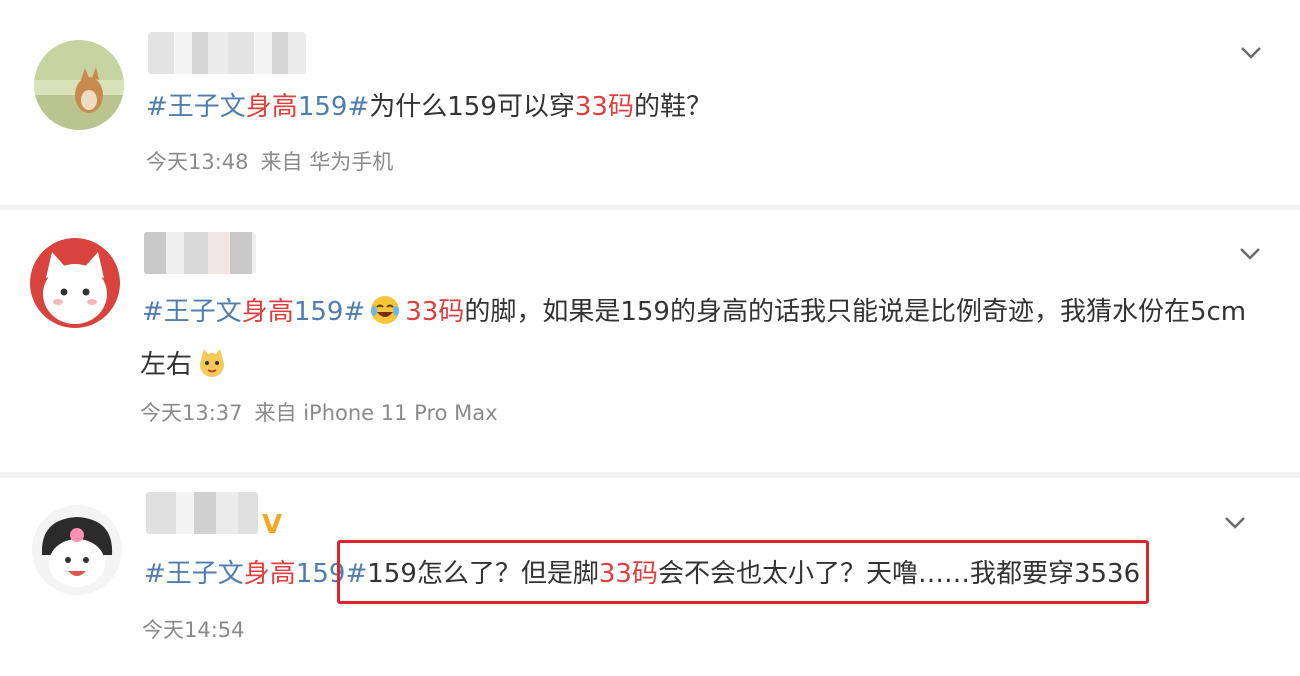  I want to click on source-device: 来自 华为手机, so click(327, 162).